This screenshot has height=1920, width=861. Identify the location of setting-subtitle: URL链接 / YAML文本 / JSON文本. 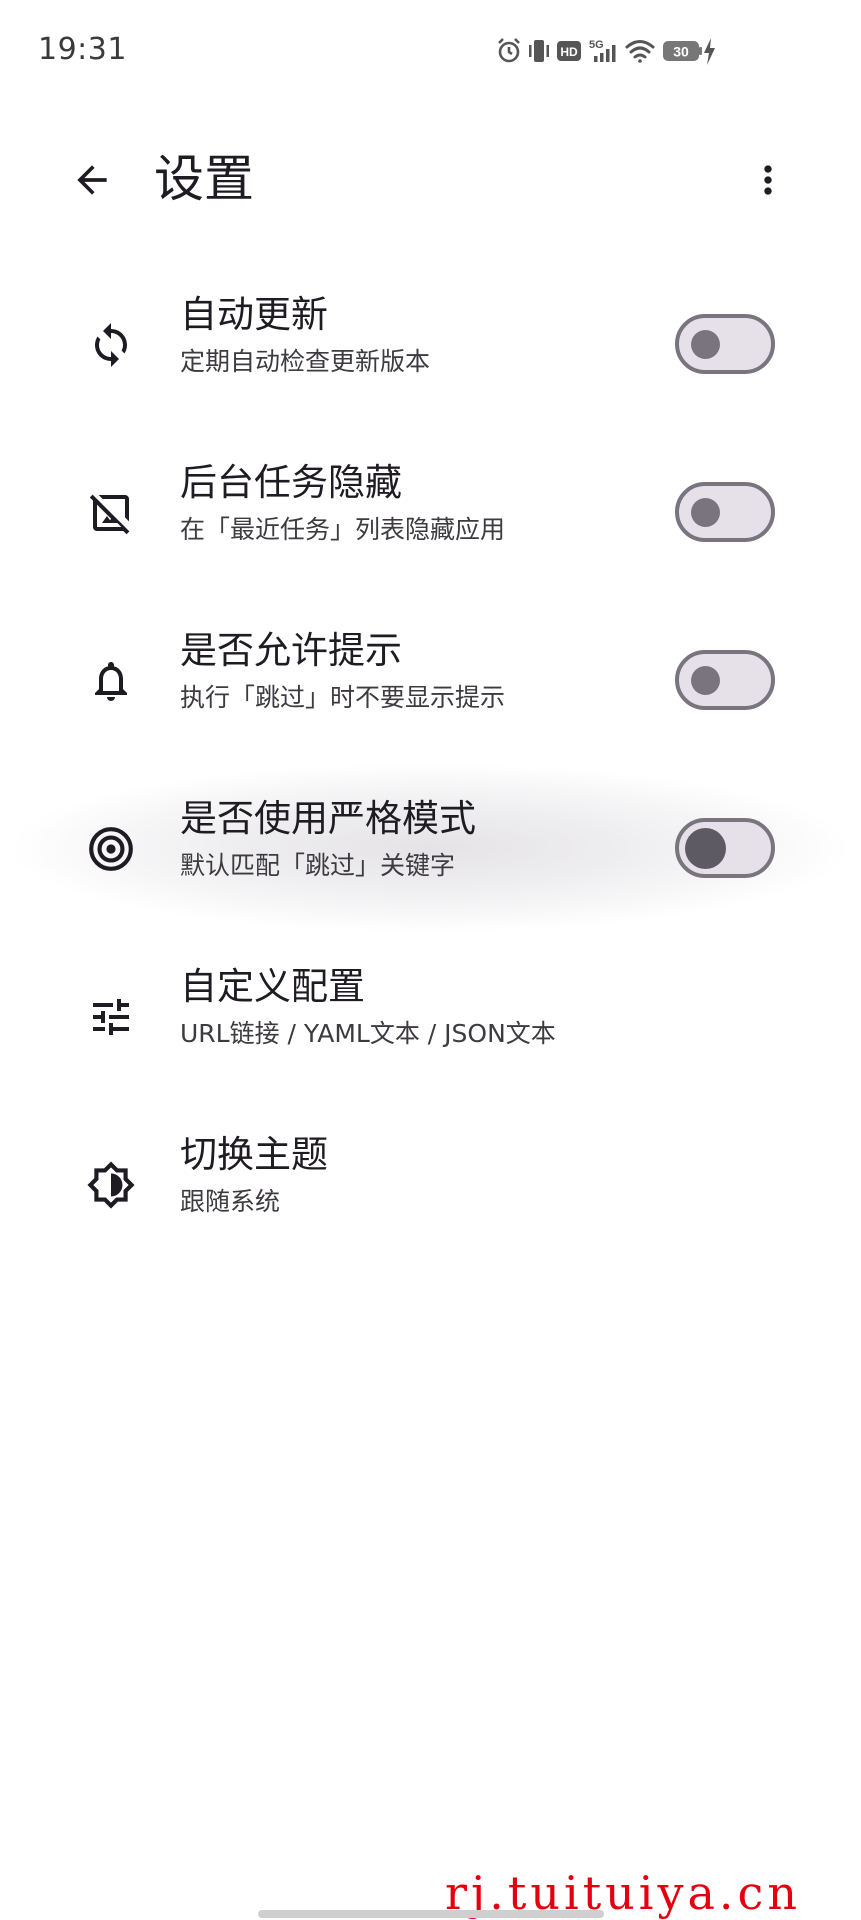
(368, 1033).